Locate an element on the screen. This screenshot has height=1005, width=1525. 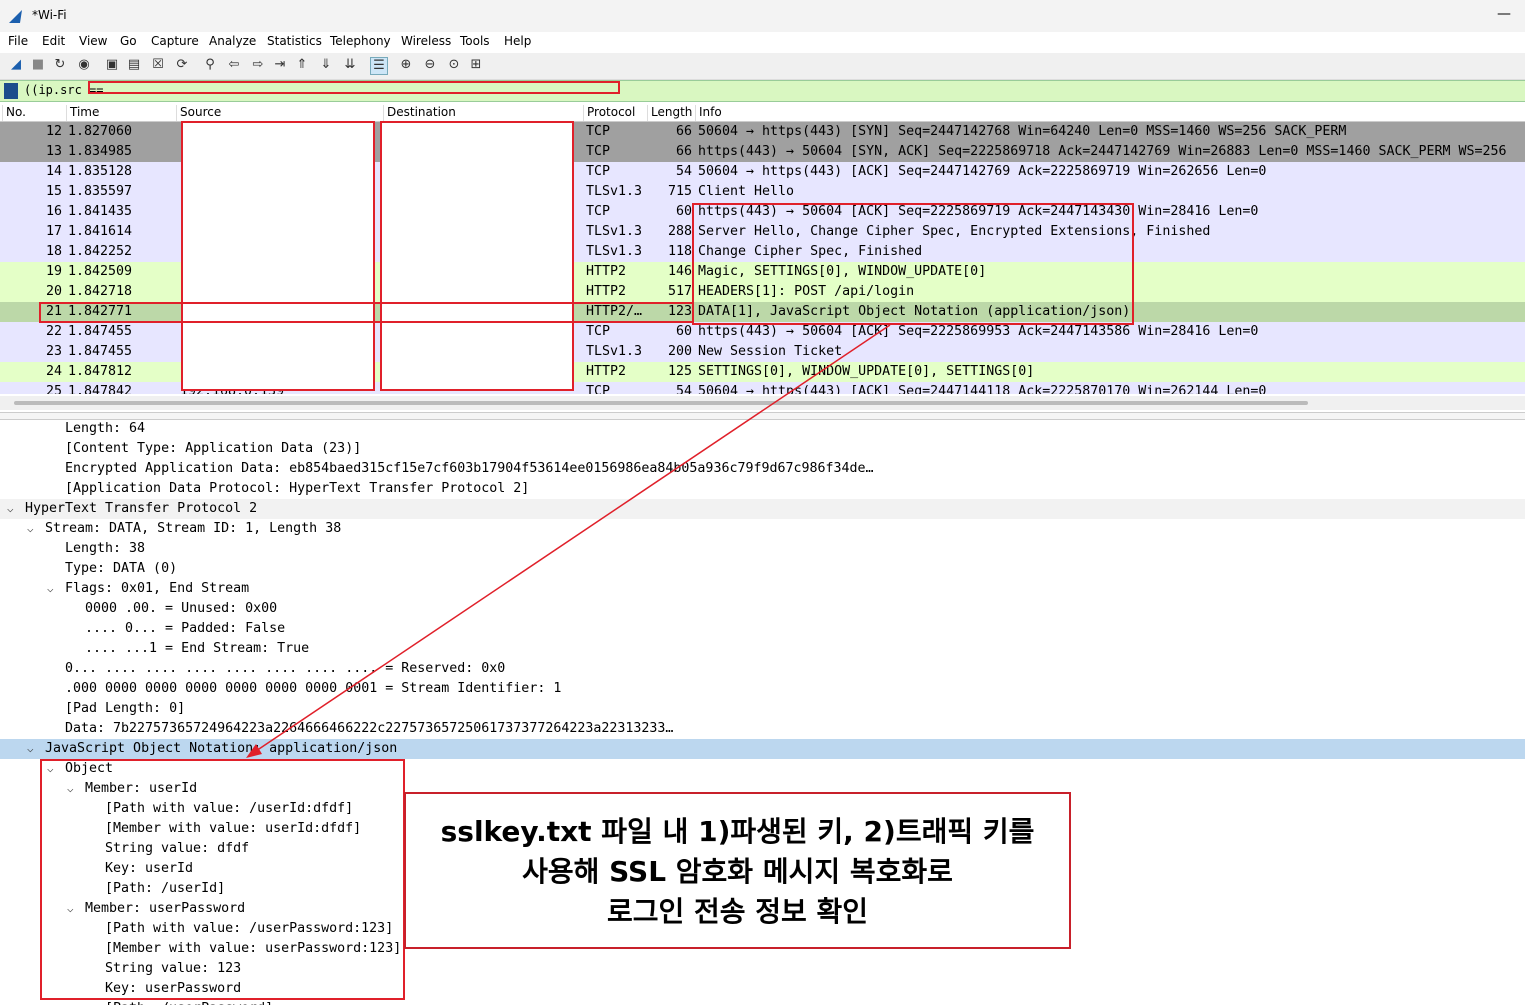
tree-line: Length: 64 is located at coordinates (762, 429).